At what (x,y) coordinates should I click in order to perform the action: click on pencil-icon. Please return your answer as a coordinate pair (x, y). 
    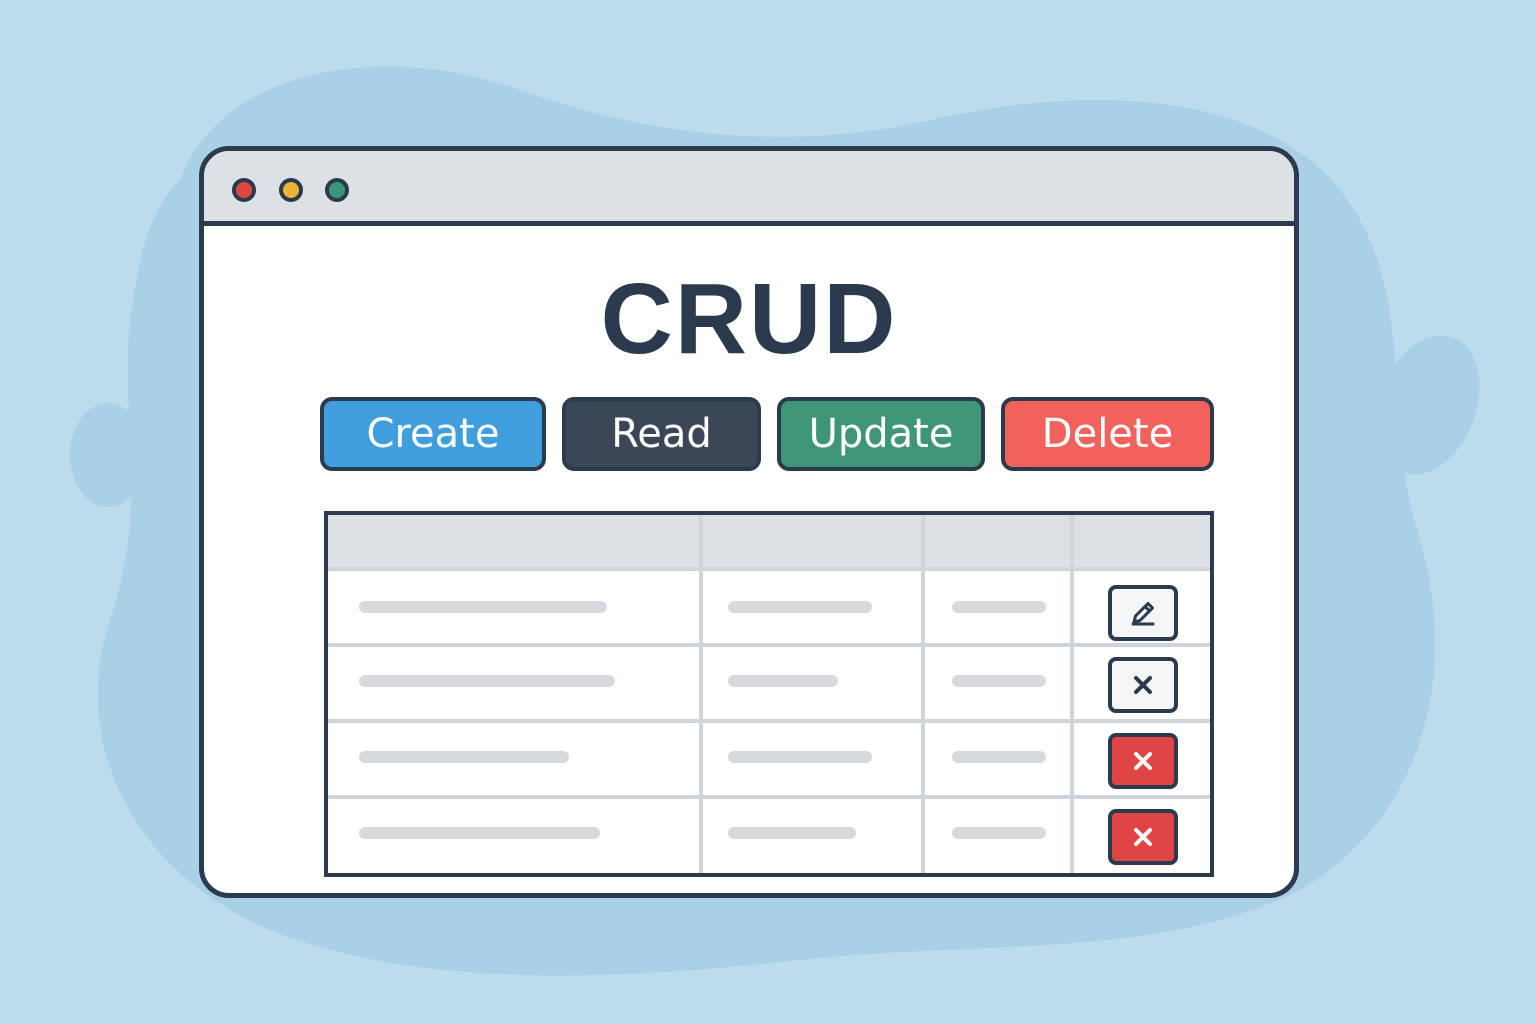
    Looking at the image, I should click on (1143, 614).